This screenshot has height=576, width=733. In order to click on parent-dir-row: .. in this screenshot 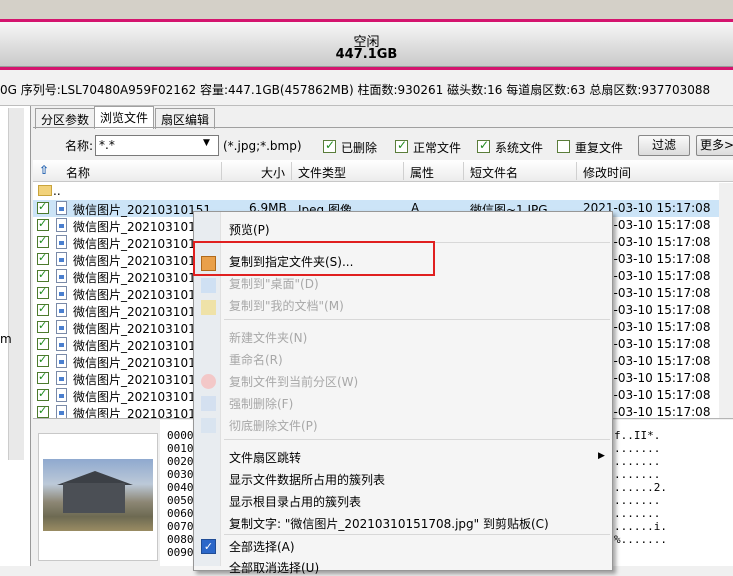, I will do `click(383, 191)`.